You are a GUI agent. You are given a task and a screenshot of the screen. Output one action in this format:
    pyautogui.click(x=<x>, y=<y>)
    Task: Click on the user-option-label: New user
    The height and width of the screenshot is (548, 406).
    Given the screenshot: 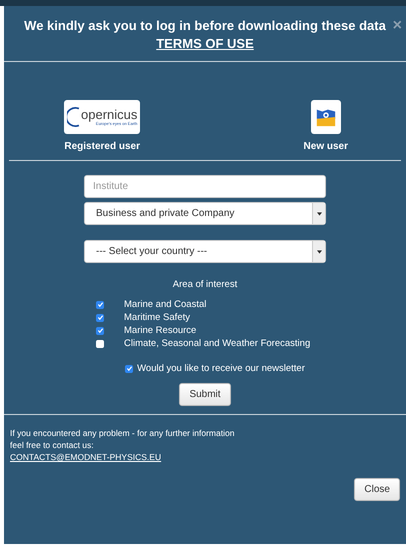 What is the action you would take?
    pyautogui.click(x=326, y=146)
    